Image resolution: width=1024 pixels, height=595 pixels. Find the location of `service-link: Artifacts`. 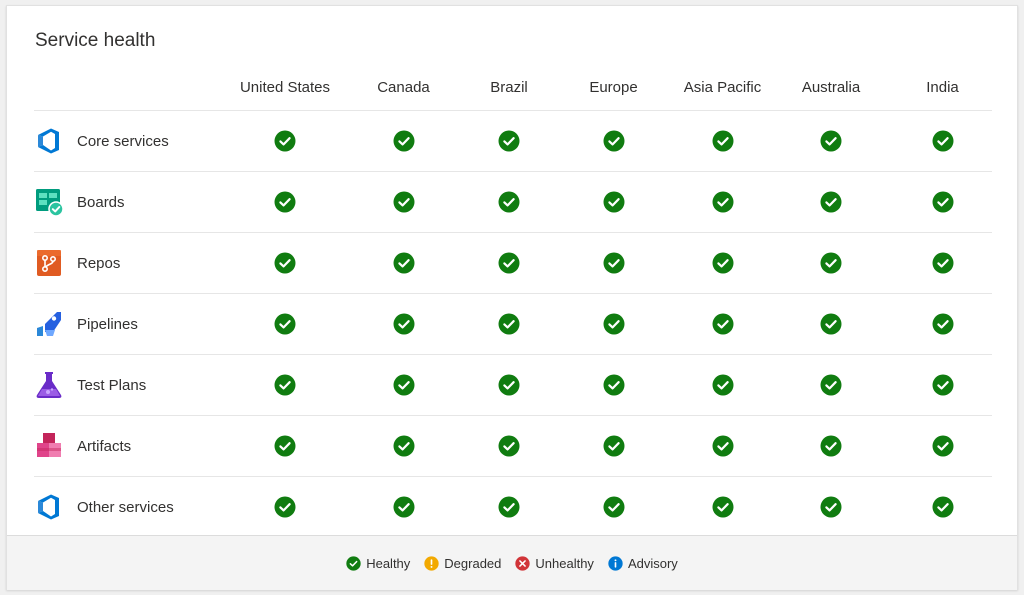

service-link: Artifacts is located at coordinates (132, 446).